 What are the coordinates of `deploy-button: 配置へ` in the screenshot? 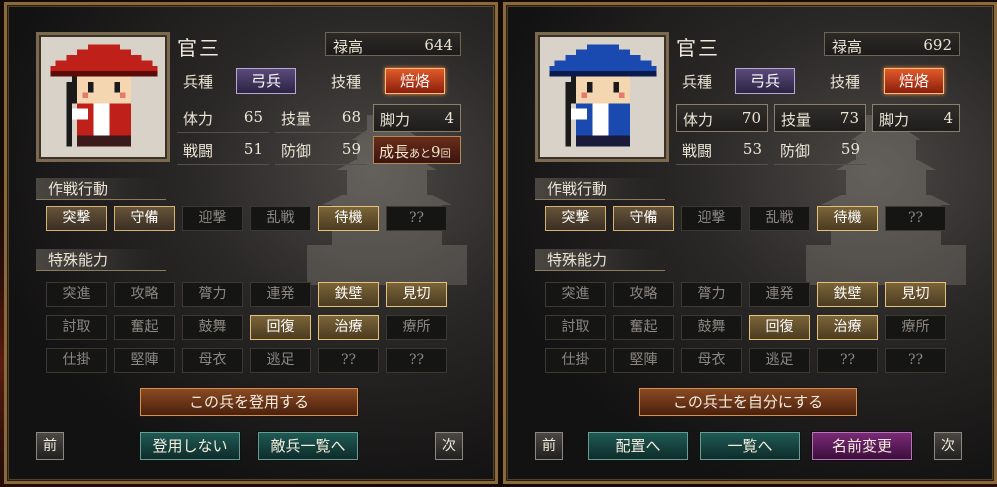 It's located at (638, 446).